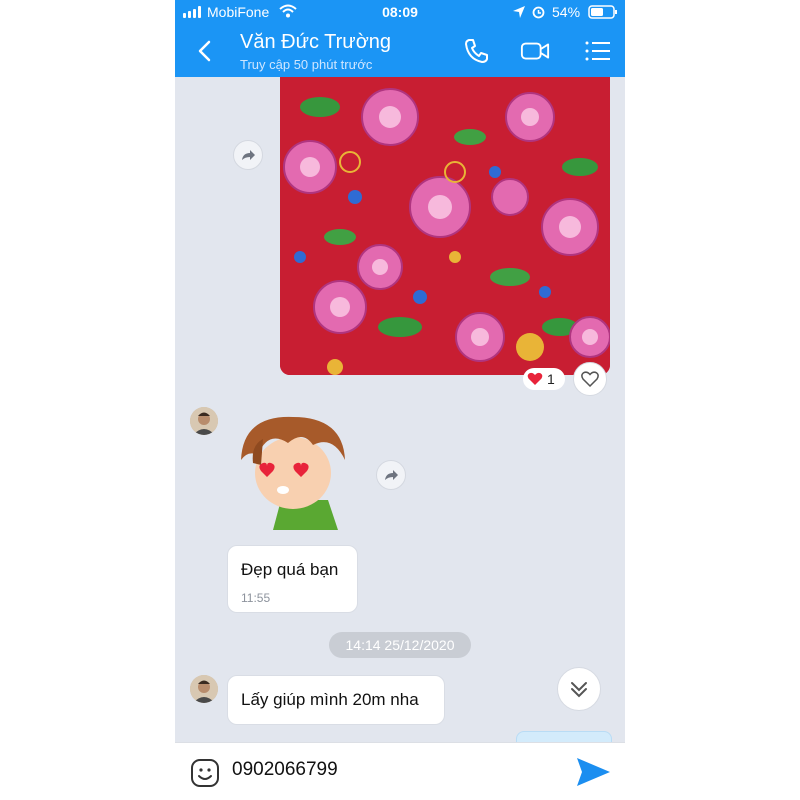  Describe the element at coordinates (392, 770) in the screenshot. I see `message-input` at that location.